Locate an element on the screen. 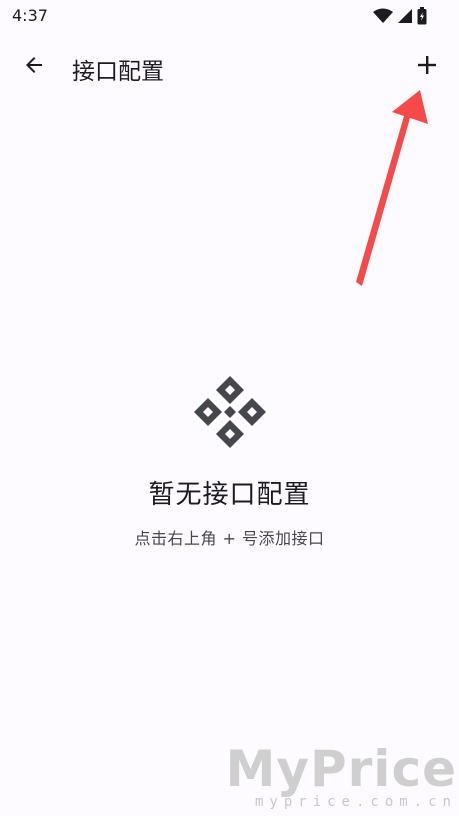 Image resolution: width=459 pixels, height=816 pixels. plus-icon is located at coordinates (427, 67).